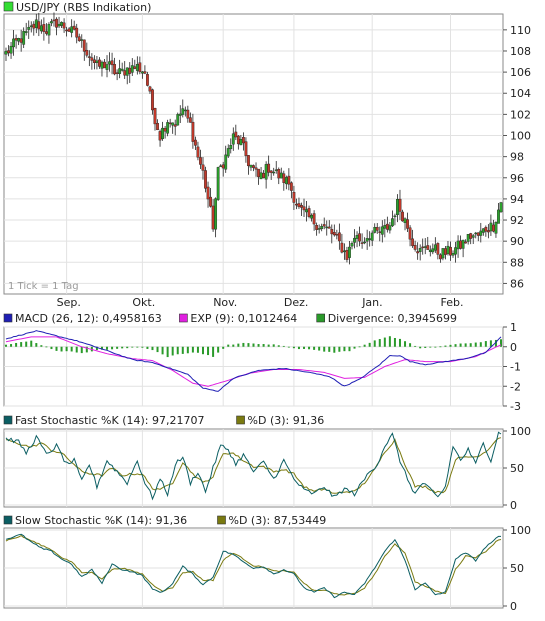 This screenshot has width=545, height=621. I want to click on tick-note: 1 Tick = 1 Tag, so click(43, 286).